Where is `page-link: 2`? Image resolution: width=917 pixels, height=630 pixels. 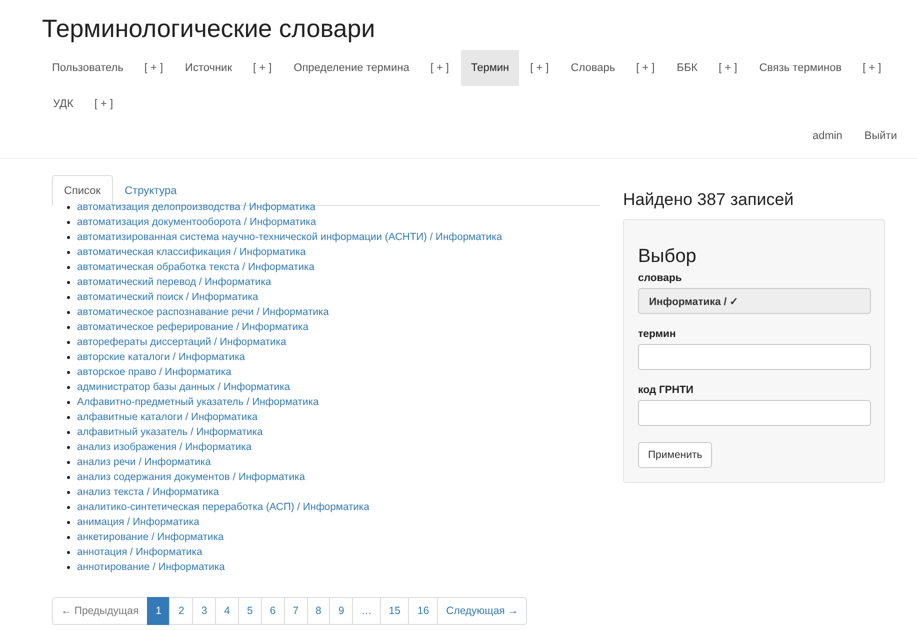 page-link: 2 is located at coordinates (181, 611).